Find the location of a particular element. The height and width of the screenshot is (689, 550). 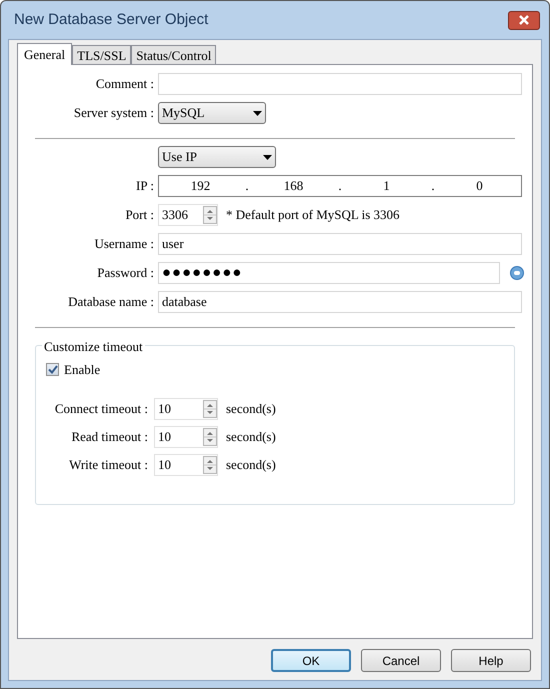

field-label: Connect timeout : is located at coordinates (101, 408).